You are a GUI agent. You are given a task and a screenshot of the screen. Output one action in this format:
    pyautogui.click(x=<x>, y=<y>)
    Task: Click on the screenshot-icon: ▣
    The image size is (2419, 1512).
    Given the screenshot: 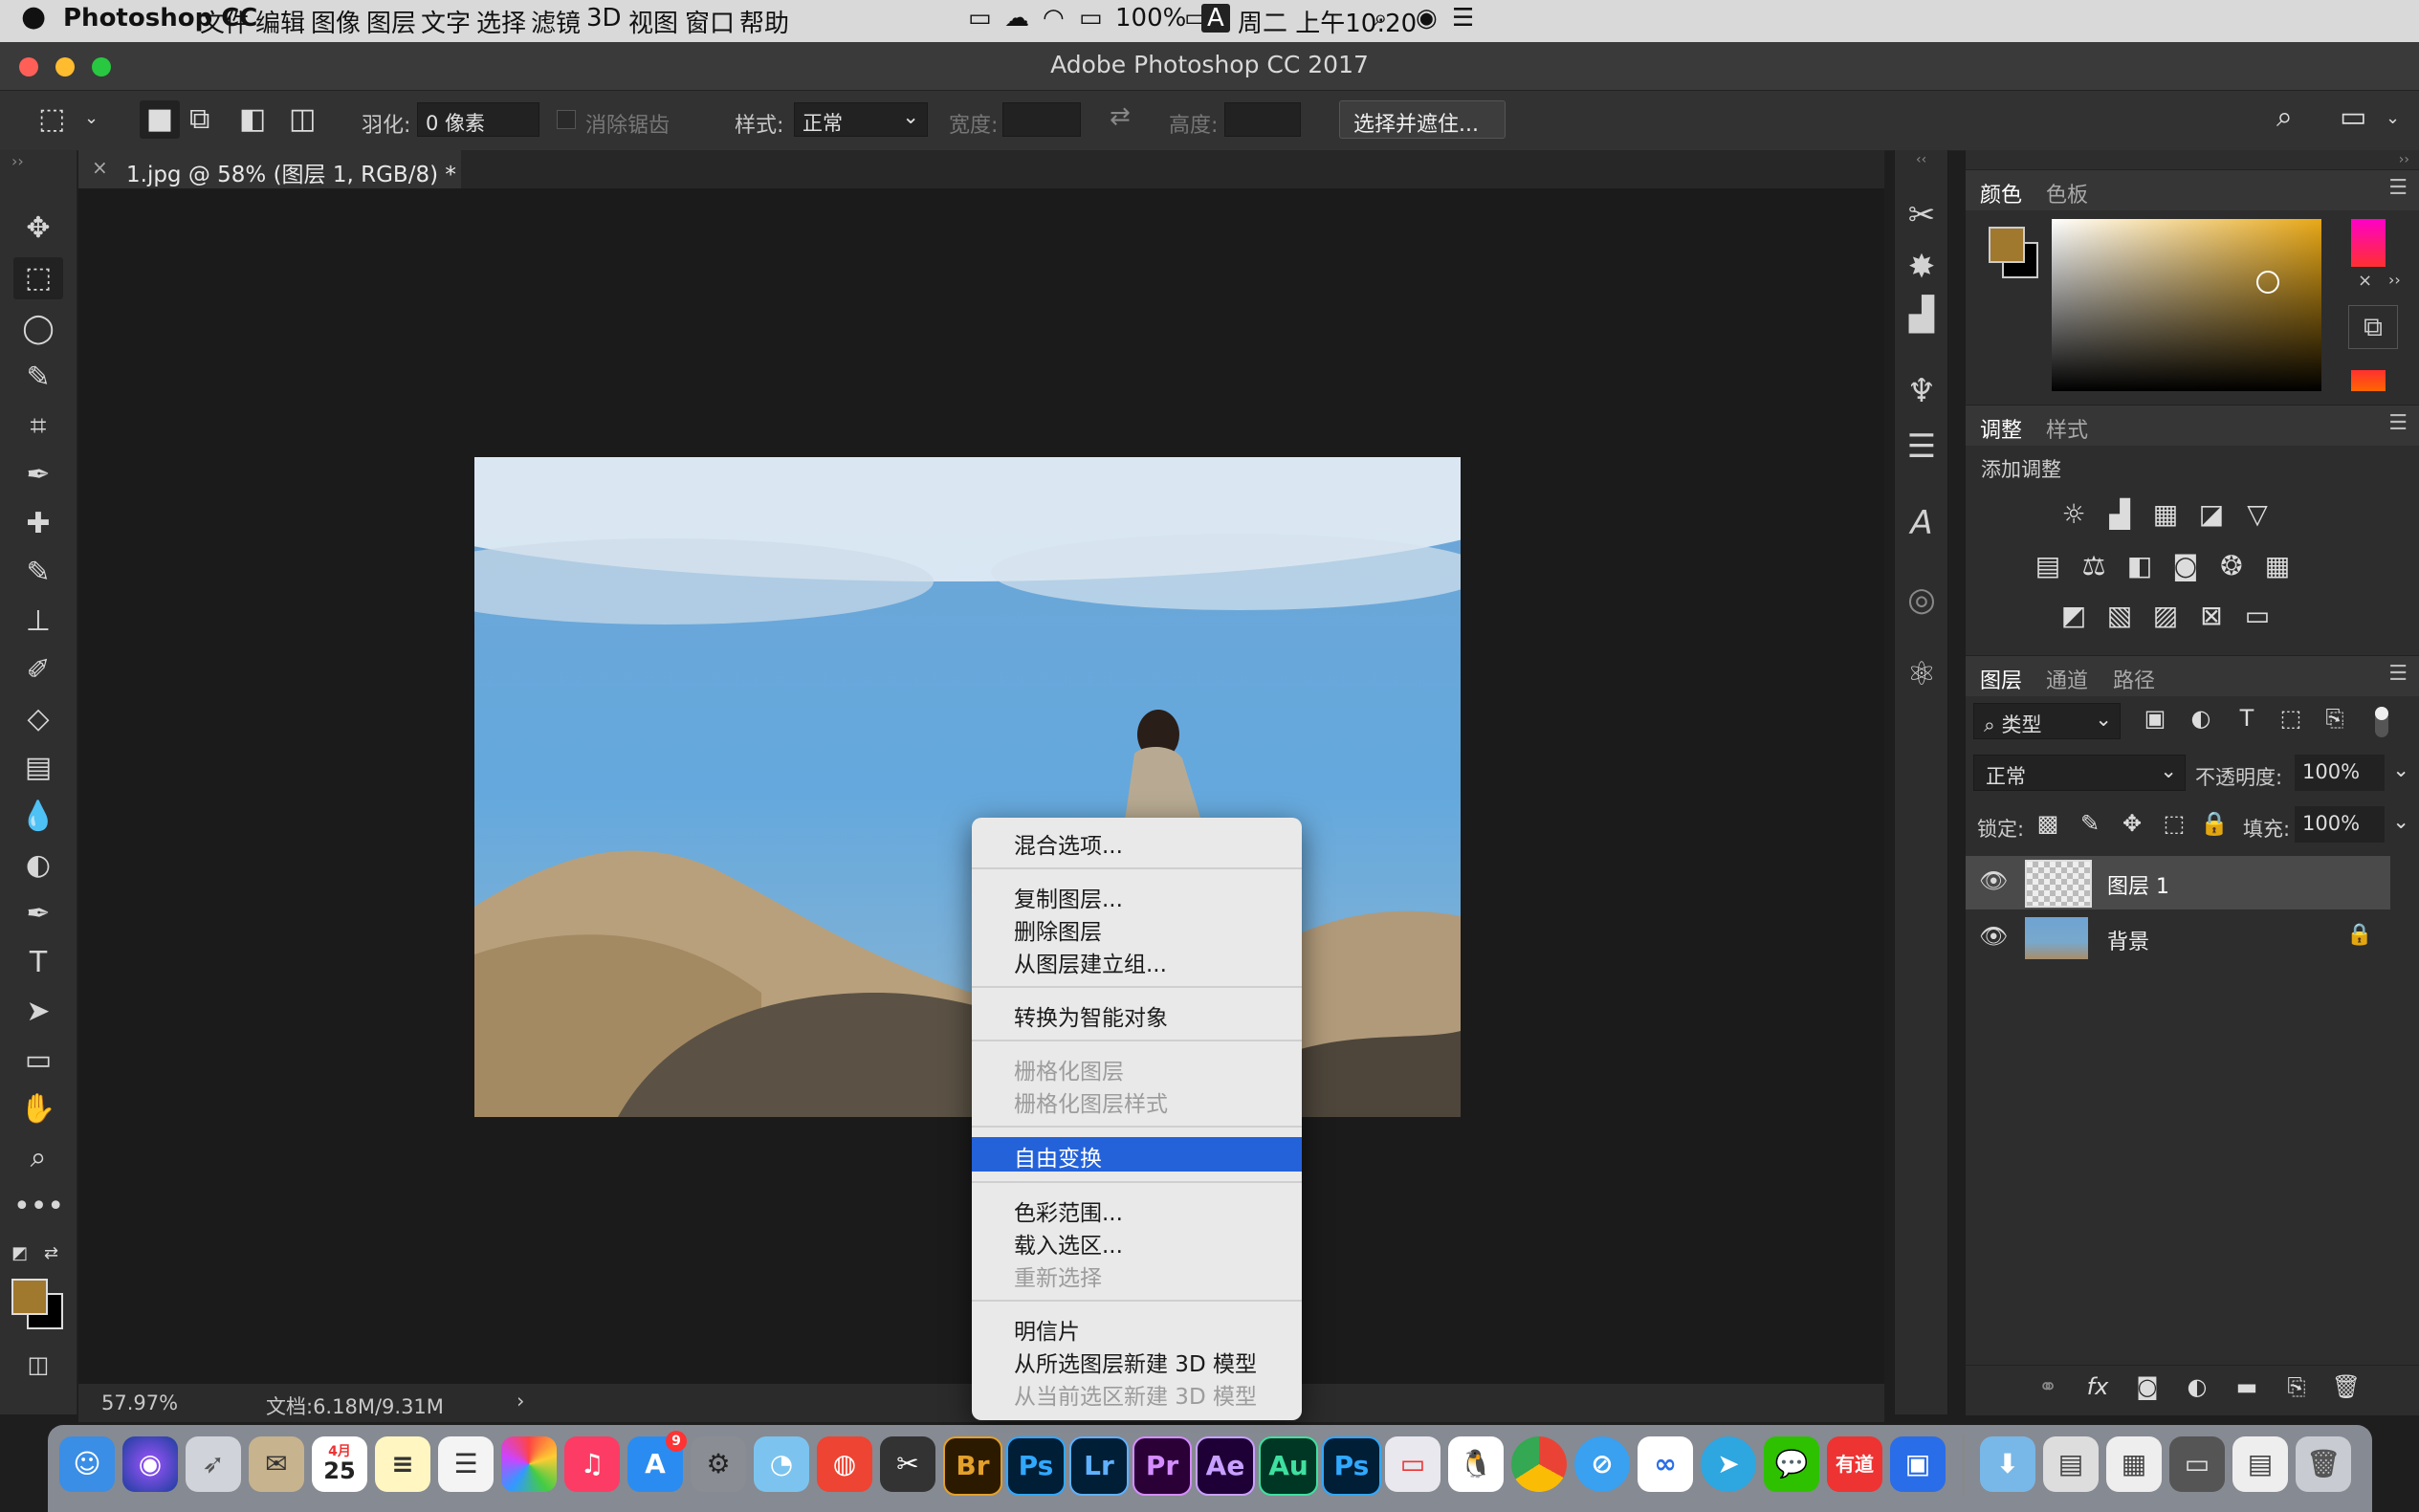 What is the action you would take?
    pyautogui.click(x=1918, y=1464)
    